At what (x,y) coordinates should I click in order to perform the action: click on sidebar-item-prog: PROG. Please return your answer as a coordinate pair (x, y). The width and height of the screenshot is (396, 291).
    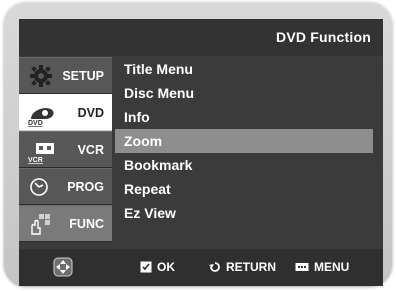
    Looking at the image, I should click on (65, 186).